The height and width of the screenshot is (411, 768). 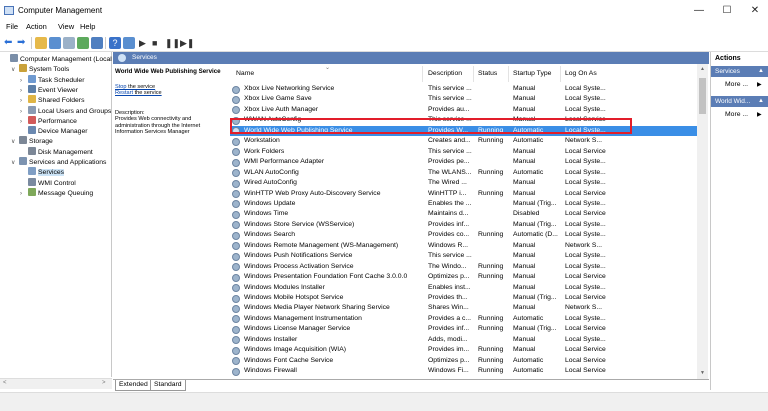 What do you see at coordinates (138, 93) in the screenshot?
I see `restart-service-link: Restart the service` at bounding box center [138, 93].